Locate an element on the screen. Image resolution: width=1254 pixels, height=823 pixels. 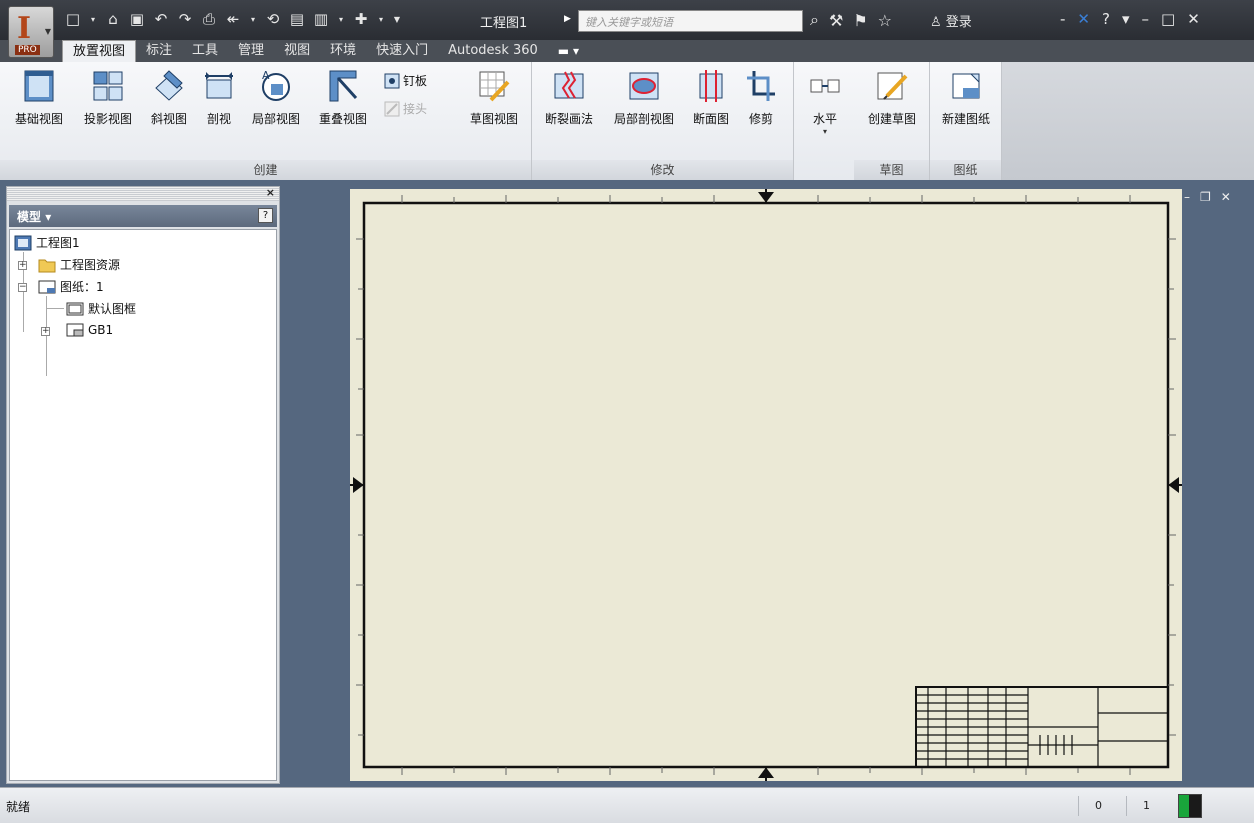
auxiliary-view-label: 斜视图 is located at coordinates (168, 119).